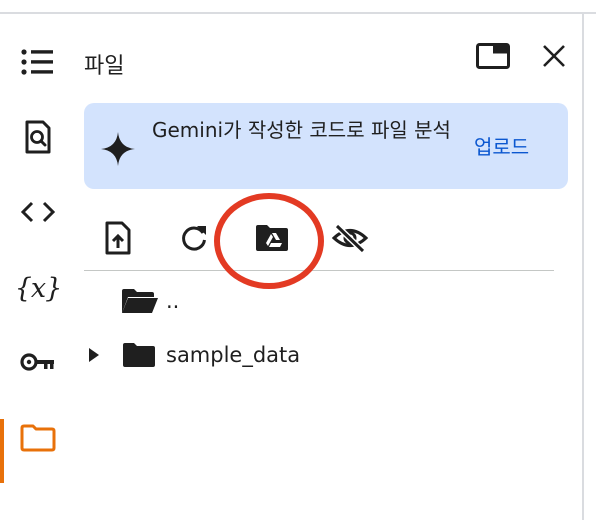  I want to click on variables-icon: {x}, so click(38, 288).